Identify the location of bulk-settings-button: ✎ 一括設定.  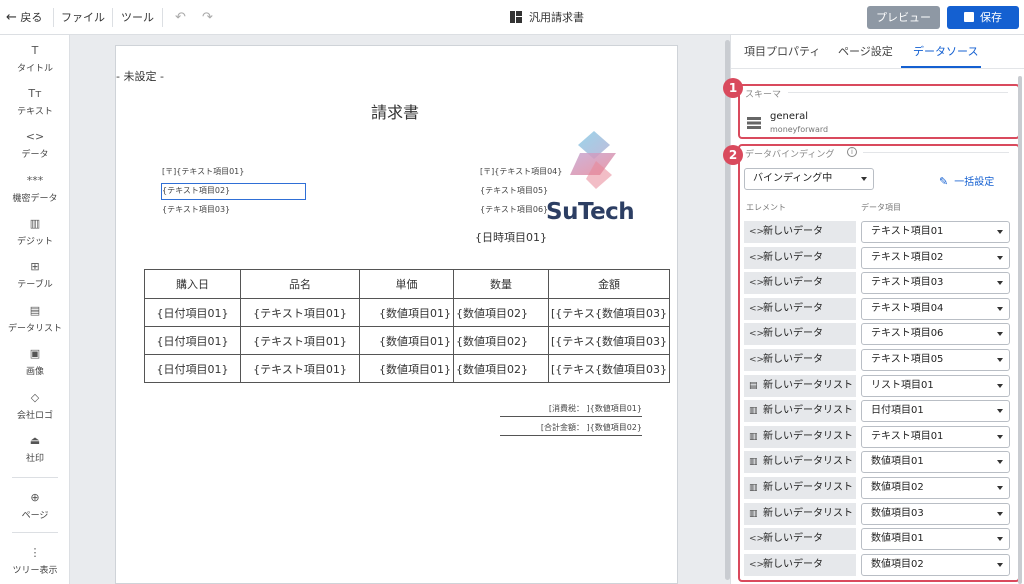
(966, 180).